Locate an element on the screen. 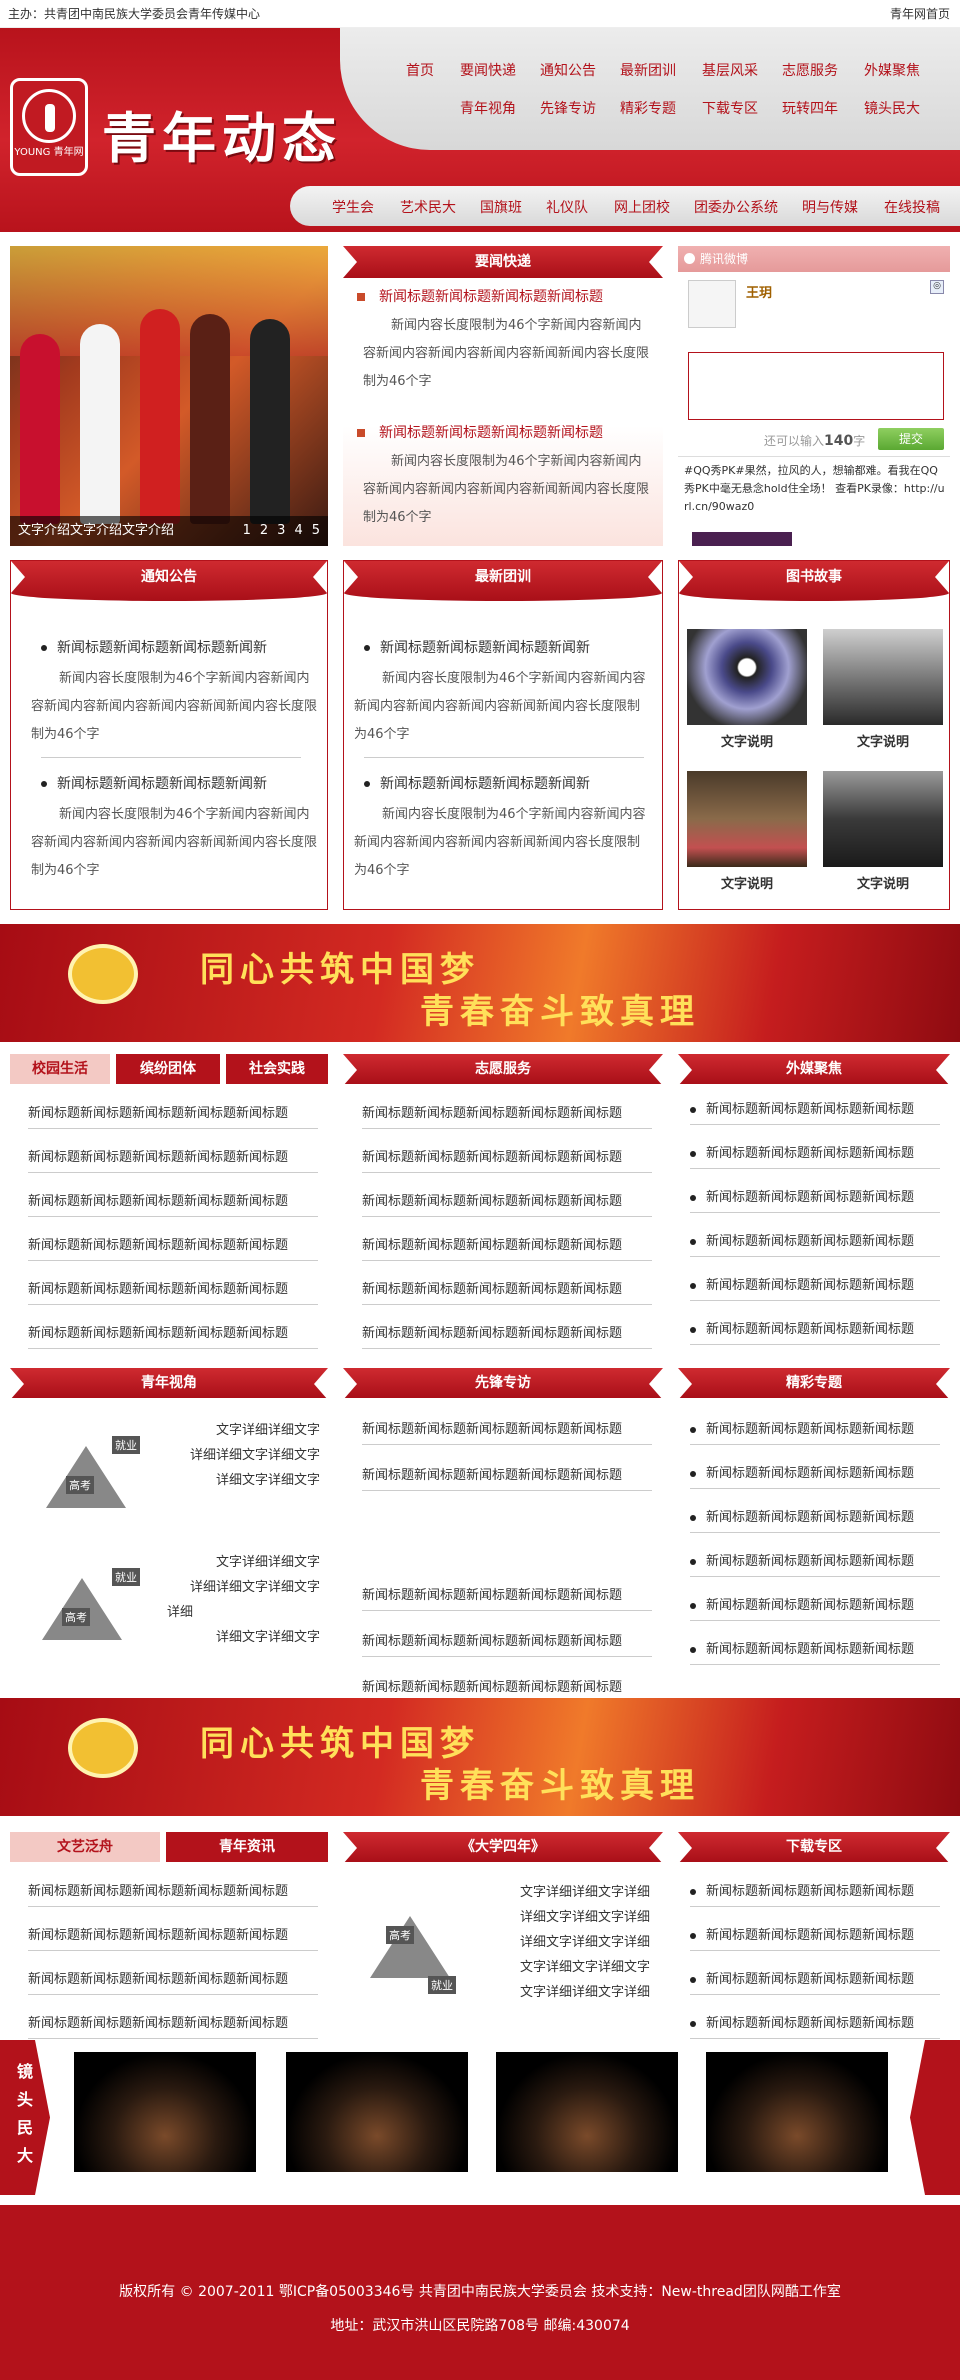  avatar is located at coordinates (712, 304).